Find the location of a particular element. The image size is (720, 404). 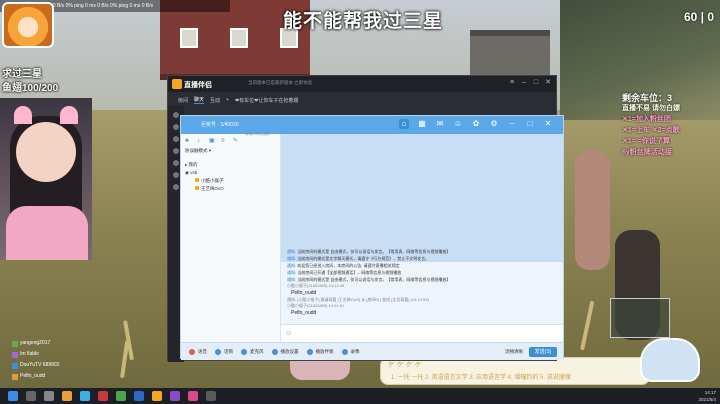

speaker-icon: ♪ is located at coordinates (200, 141).